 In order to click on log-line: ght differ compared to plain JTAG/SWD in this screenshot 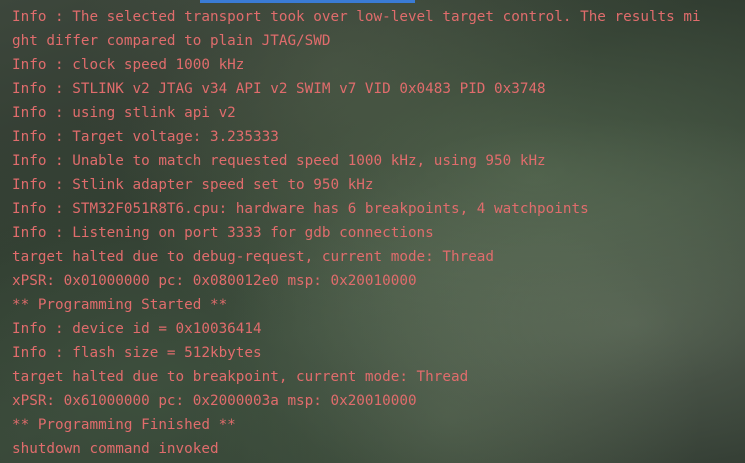, I will do `click(171, 41)`.